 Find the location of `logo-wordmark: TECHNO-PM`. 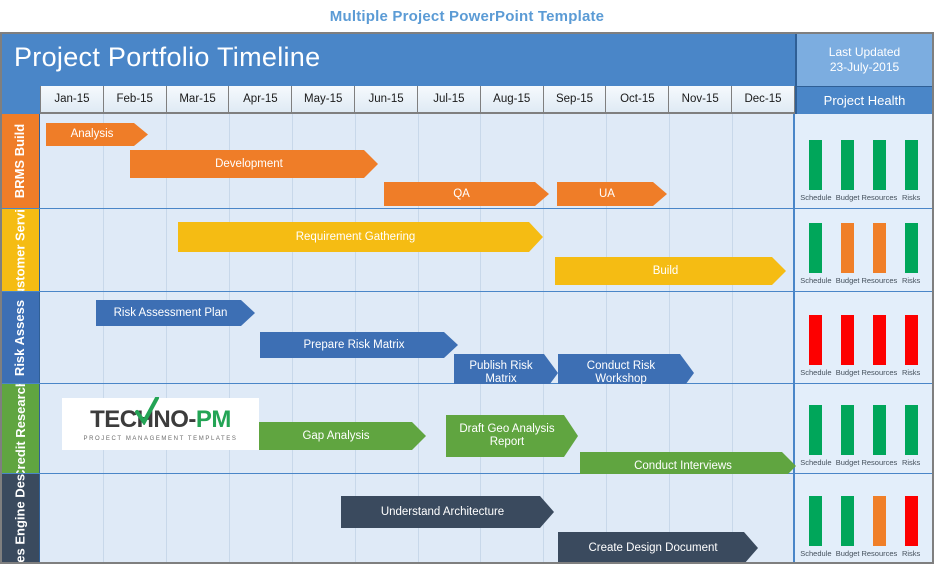

logo-wordmark: TECHNO-PM is located at coordinates (161, 415).